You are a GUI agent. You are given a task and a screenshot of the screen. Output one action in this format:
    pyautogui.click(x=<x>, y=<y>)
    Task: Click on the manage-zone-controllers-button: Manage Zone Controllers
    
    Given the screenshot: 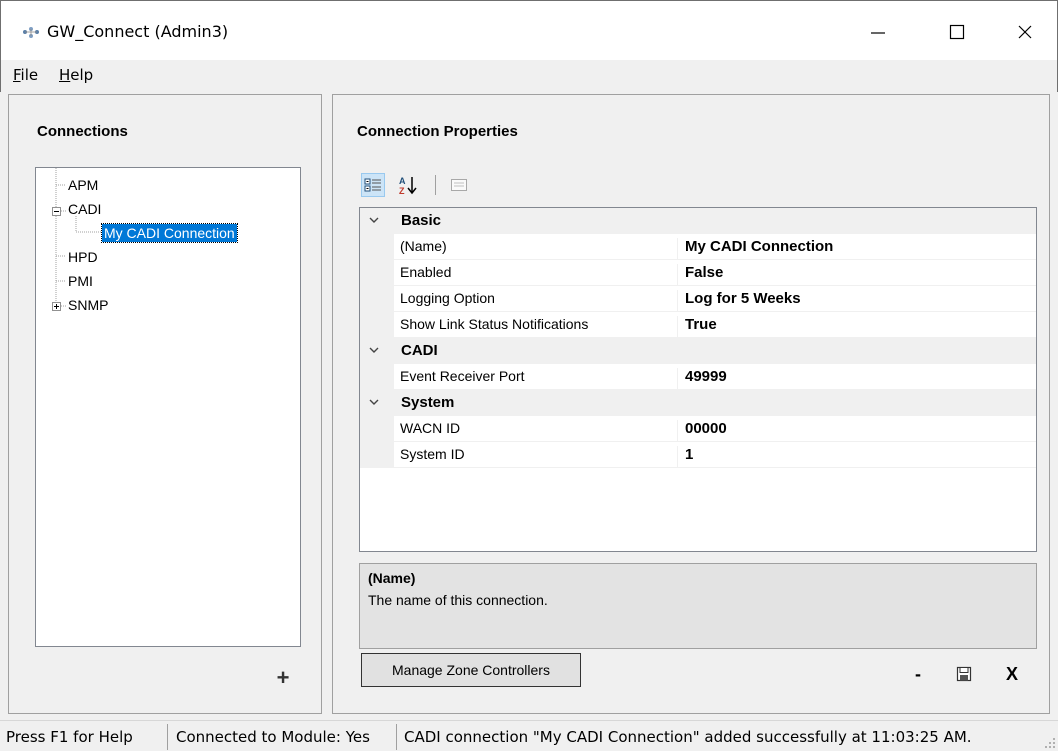 What is the action you would take?
    pyautogui.click(x=471, y=670)
    